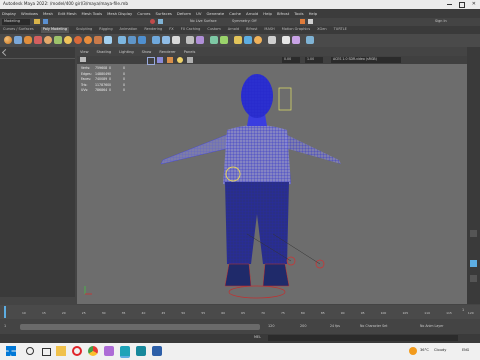 This screenshot has height=360, width=480. What do you see at coordinates (109, 351) in the screenshot?
I see `paint-icon` at bounding box center [109, 351].